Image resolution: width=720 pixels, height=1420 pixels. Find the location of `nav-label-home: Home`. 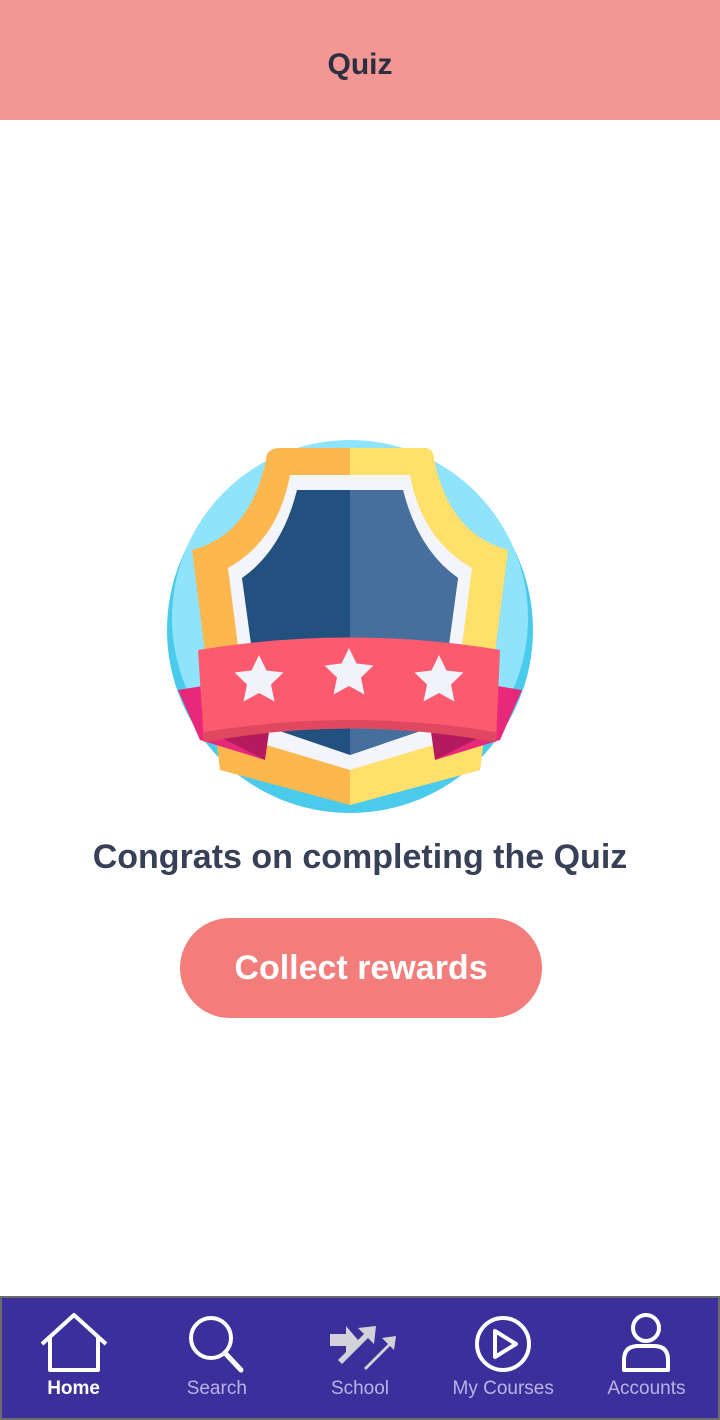

nav-label-home: Home is located at coordinates (73, 1388).